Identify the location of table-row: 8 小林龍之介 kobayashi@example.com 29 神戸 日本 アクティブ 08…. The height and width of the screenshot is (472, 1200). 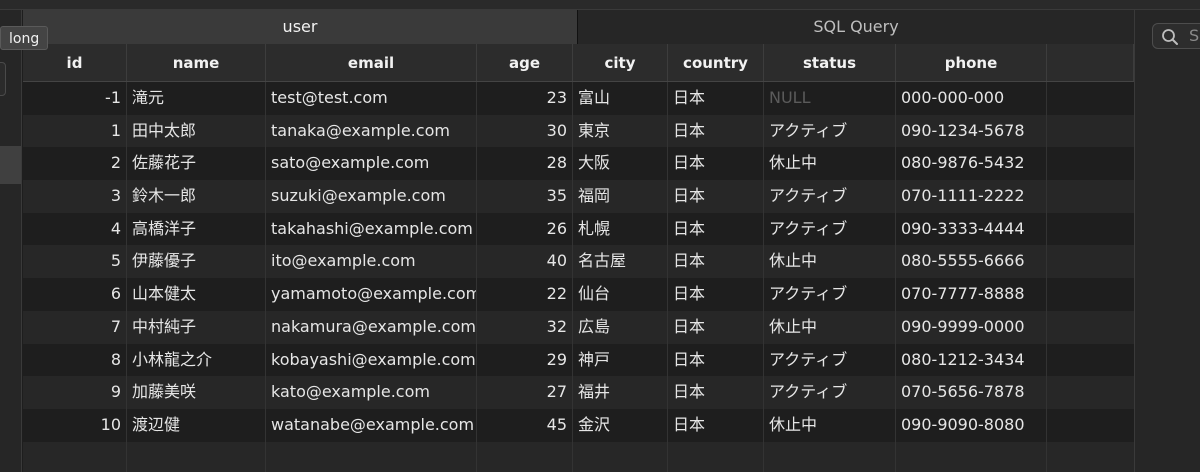
(578, 360).